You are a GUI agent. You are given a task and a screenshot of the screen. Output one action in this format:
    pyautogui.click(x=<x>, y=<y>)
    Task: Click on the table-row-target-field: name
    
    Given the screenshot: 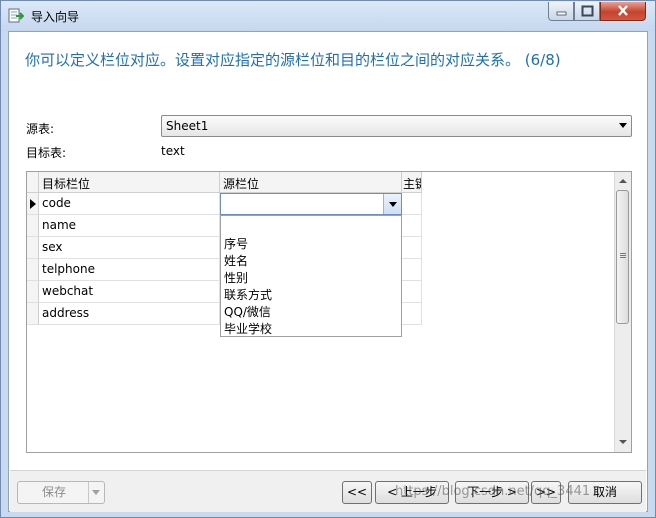 What is the action you would take?
    pyautogui.click(x=129, y=226)
    